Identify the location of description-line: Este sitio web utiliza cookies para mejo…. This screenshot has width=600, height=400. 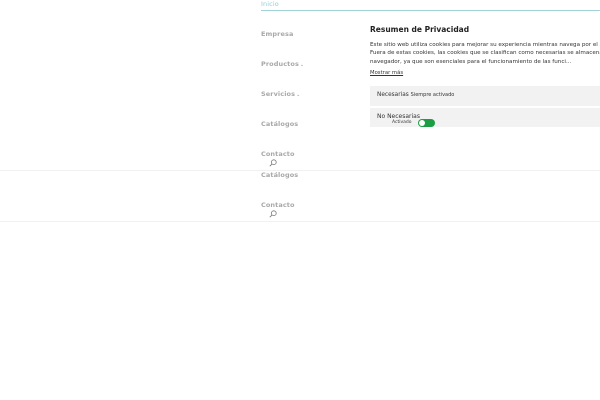
(485, 45).